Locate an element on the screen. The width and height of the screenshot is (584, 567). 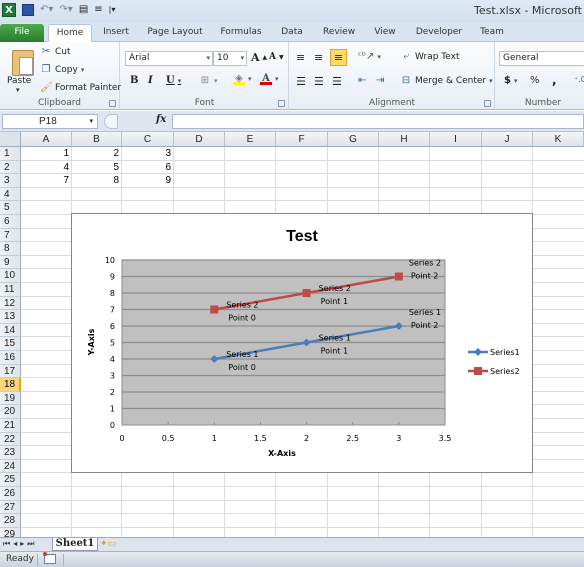
font-name-combo: Arial ▾ is located at coordinates (169, 58).